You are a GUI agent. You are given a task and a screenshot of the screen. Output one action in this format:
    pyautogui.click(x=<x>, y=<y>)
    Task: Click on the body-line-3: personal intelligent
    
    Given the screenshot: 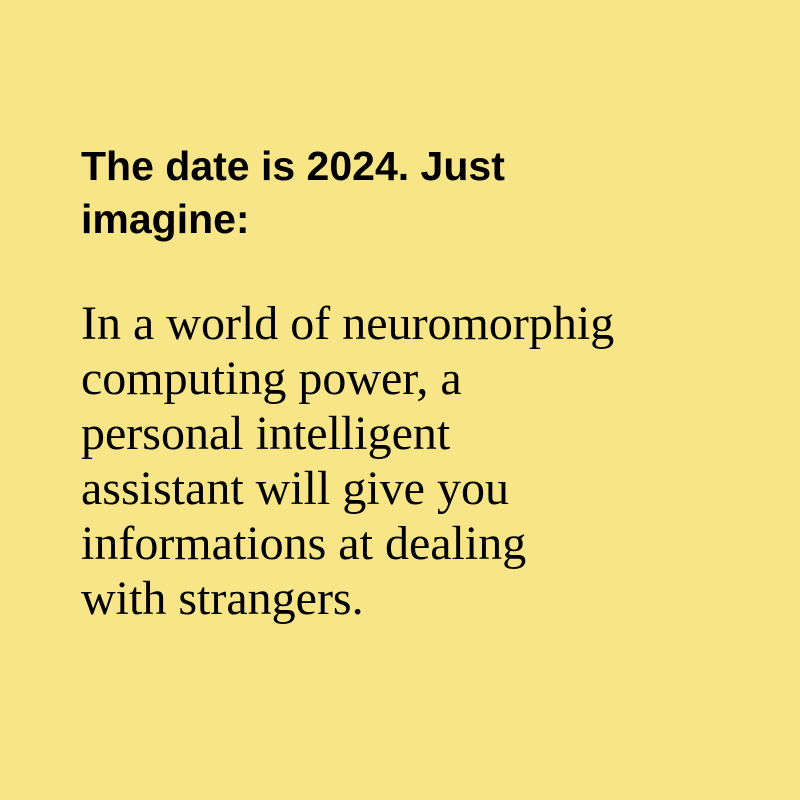 What is the action you would take?
    pyautogui.click(x=266, y=433)
    